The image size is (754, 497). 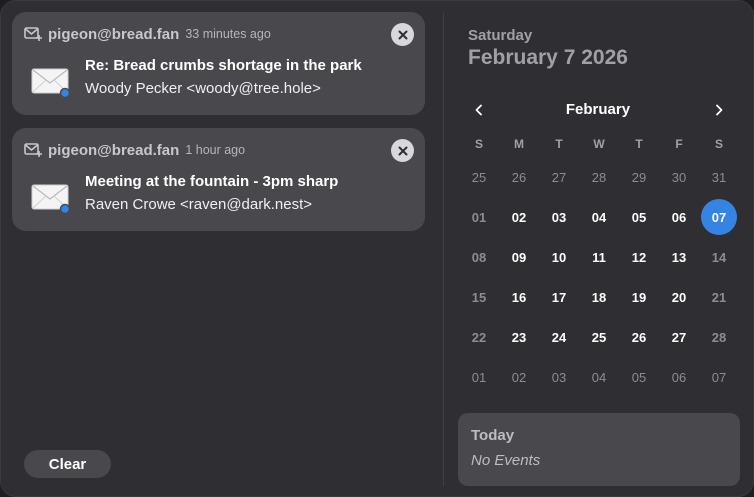 I want to click on calendar-day: 20, so click(x=679, y=297).